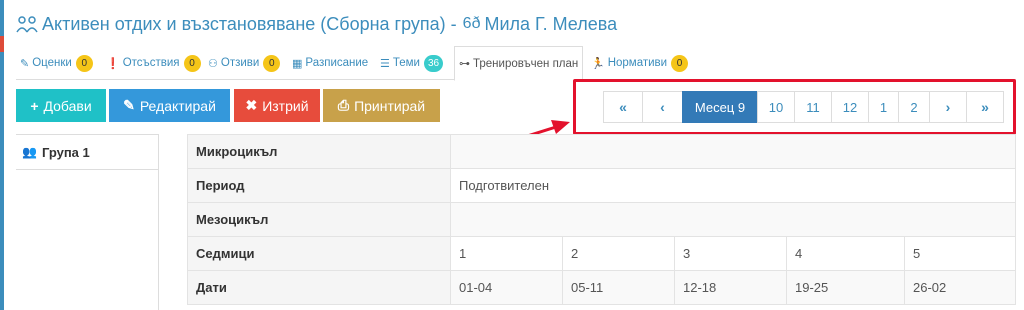 Image resolution: width=1024 pixels, height=310 pixels. Describe the element at coordinates (985, 107) in the screenshot. I see `last-page-button: »` at that location.